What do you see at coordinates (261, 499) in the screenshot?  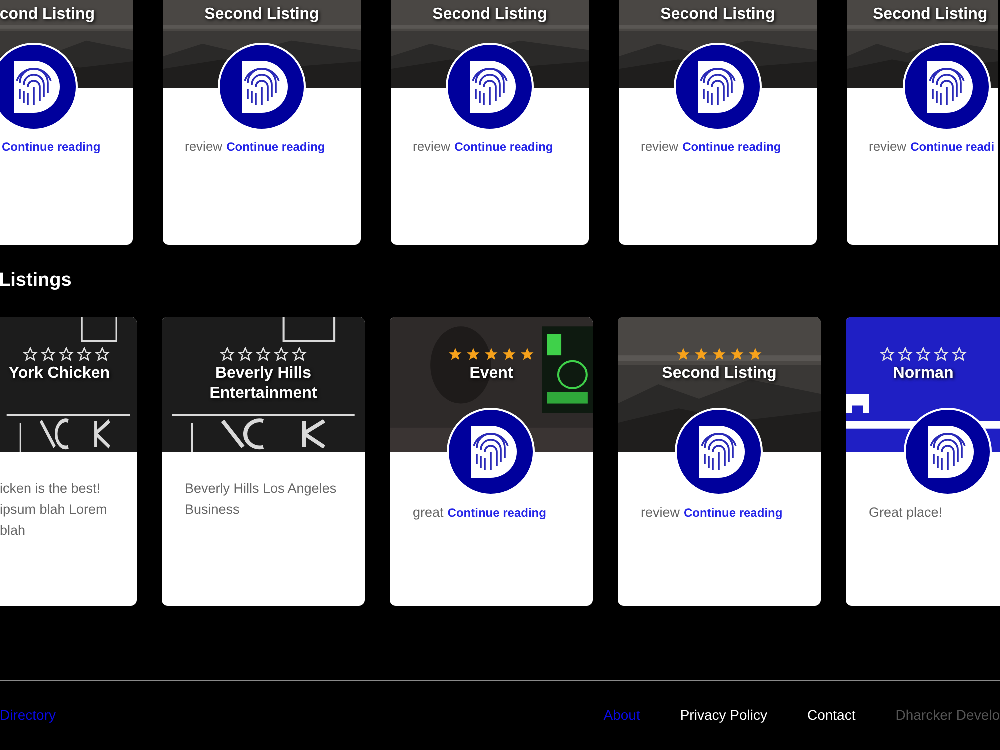 I see `listing-description: Beverly Hills Los Angeles Business` at bounding box center [261, 499].